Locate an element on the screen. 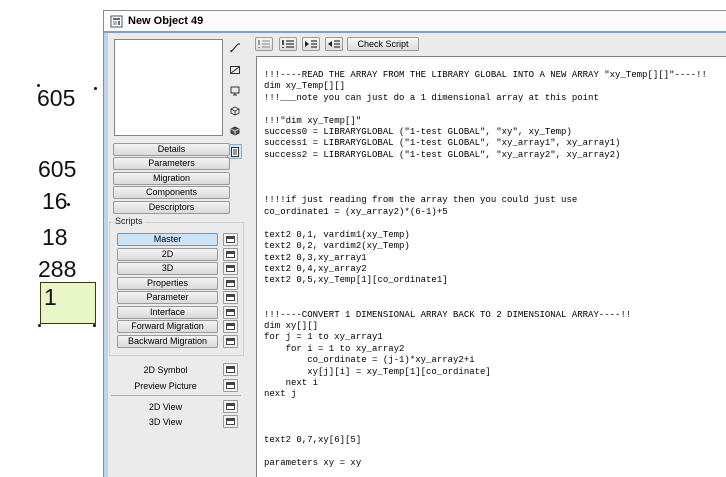 The height and width of the screenshot is (477, 726). open-parameter-window-button is located at coordinates (230, 297).